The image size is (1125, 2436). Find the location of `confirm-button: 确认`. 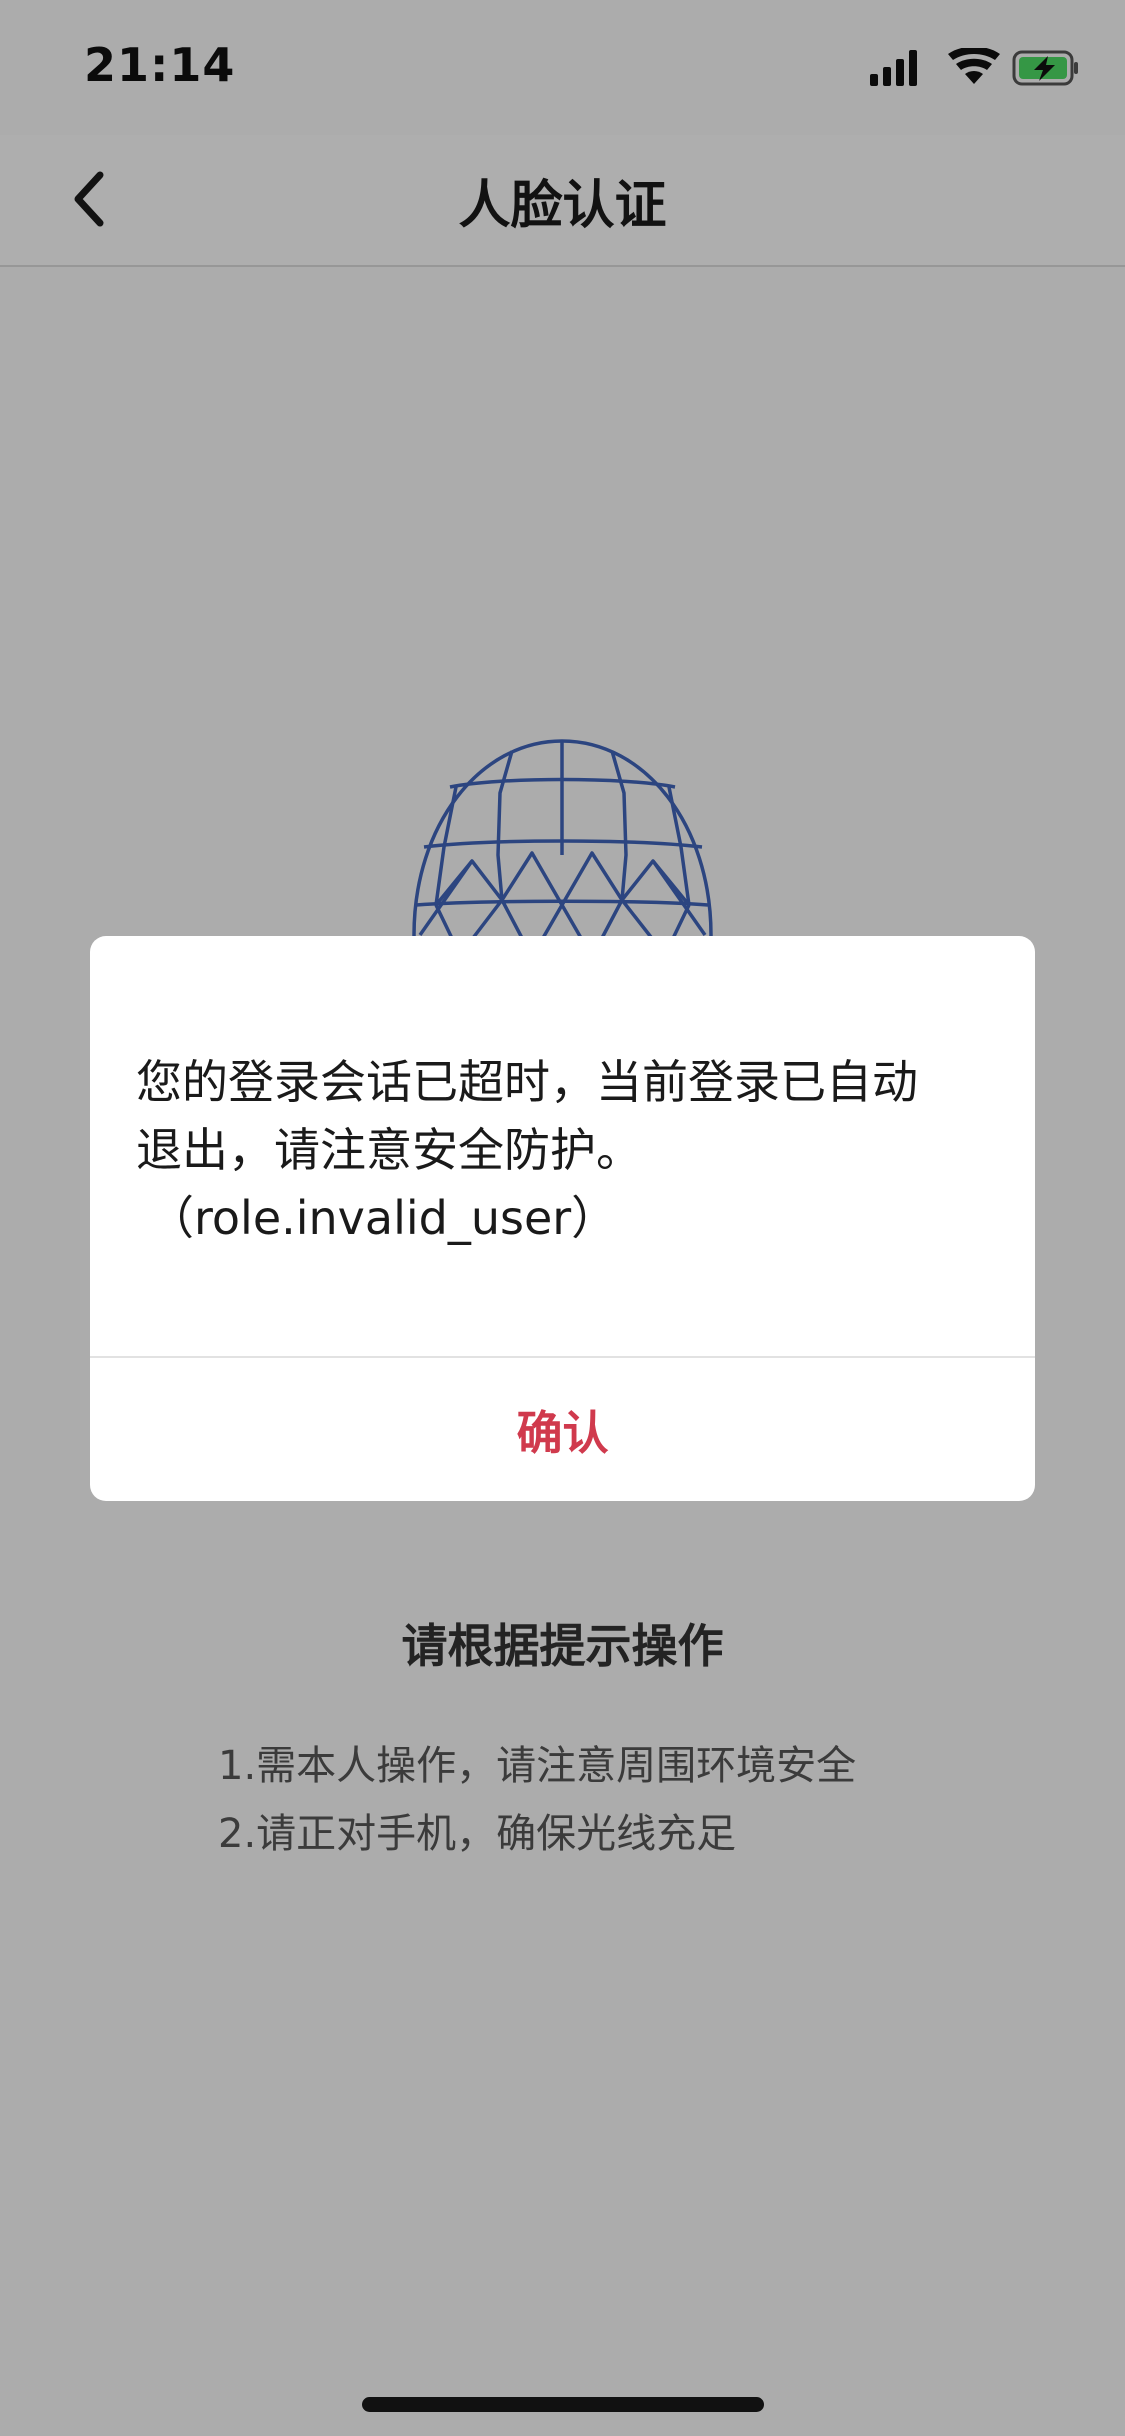

confirm-button: 确认 is located at coordinates (562, 1429).